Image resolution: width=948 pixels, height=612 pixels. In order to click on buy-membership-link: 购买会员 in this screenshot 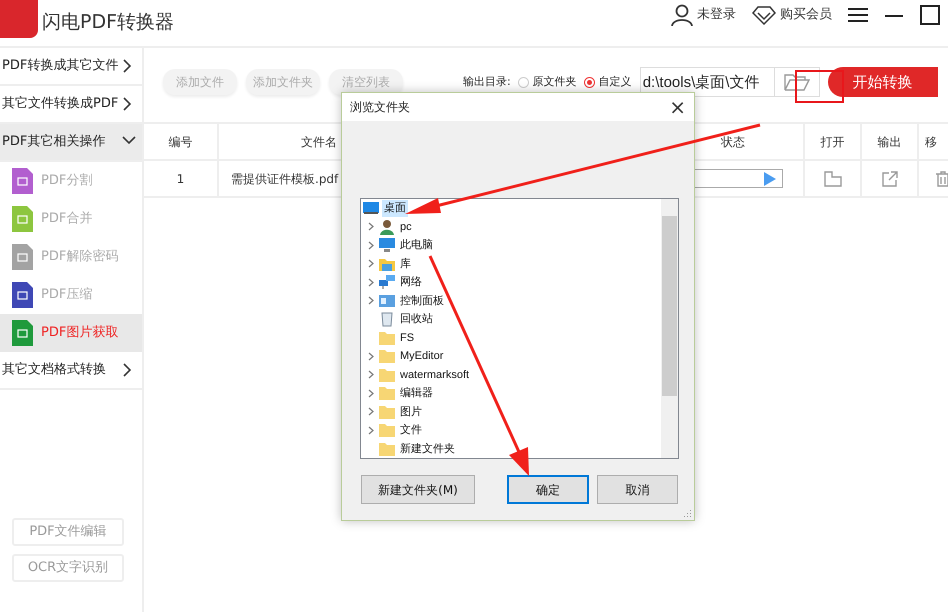, I will do `click(806, 15)`.